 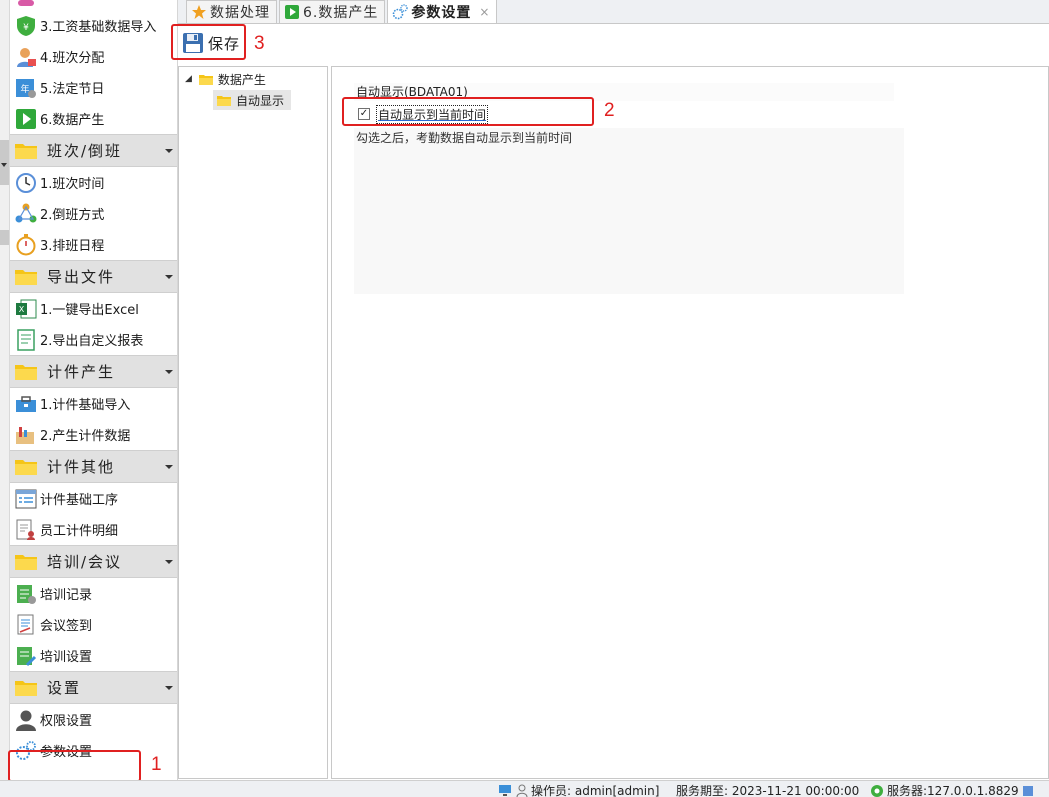 I want to click on report-icon, so click(x=26, y=339).